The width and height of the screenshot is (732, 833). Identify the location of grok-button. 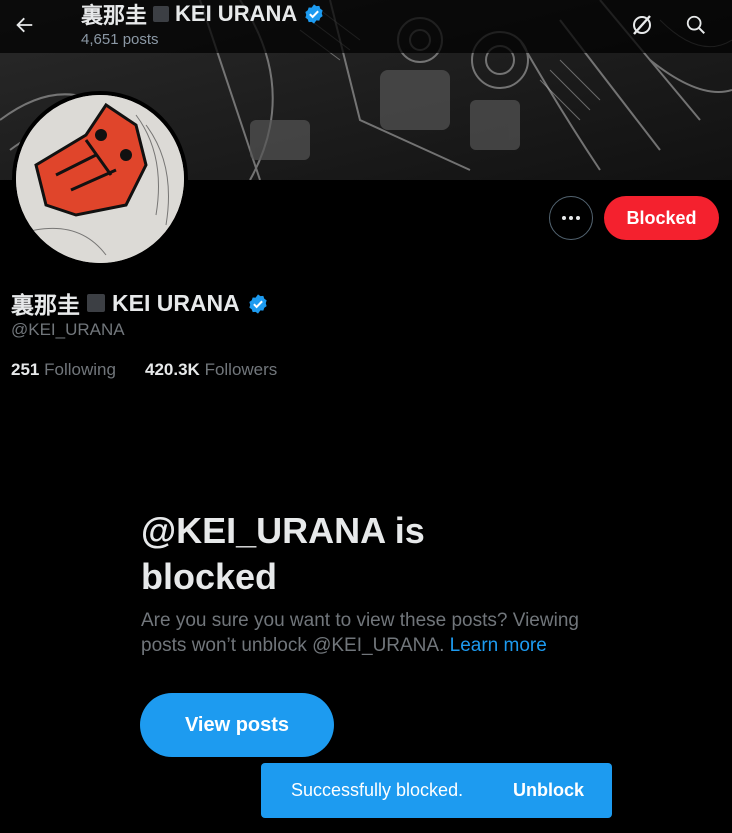
(642, 25).